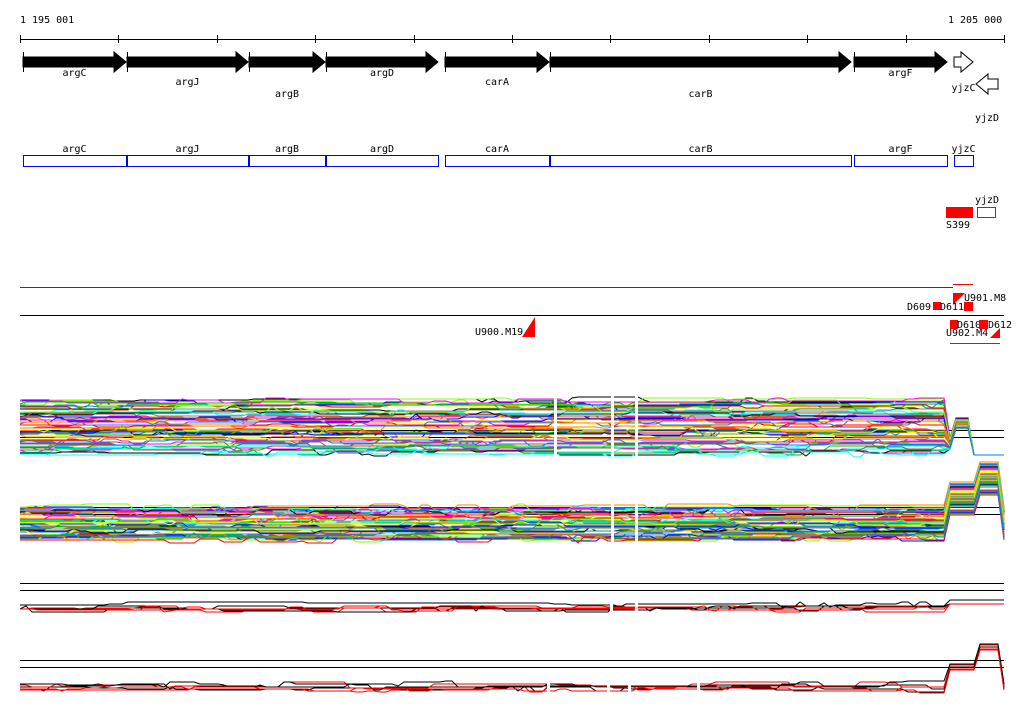 This screenshot has height=714, width=1024. Describe the element at coordinates (701, 161) in the screenshot. I see `gene-box-carB` at that location.